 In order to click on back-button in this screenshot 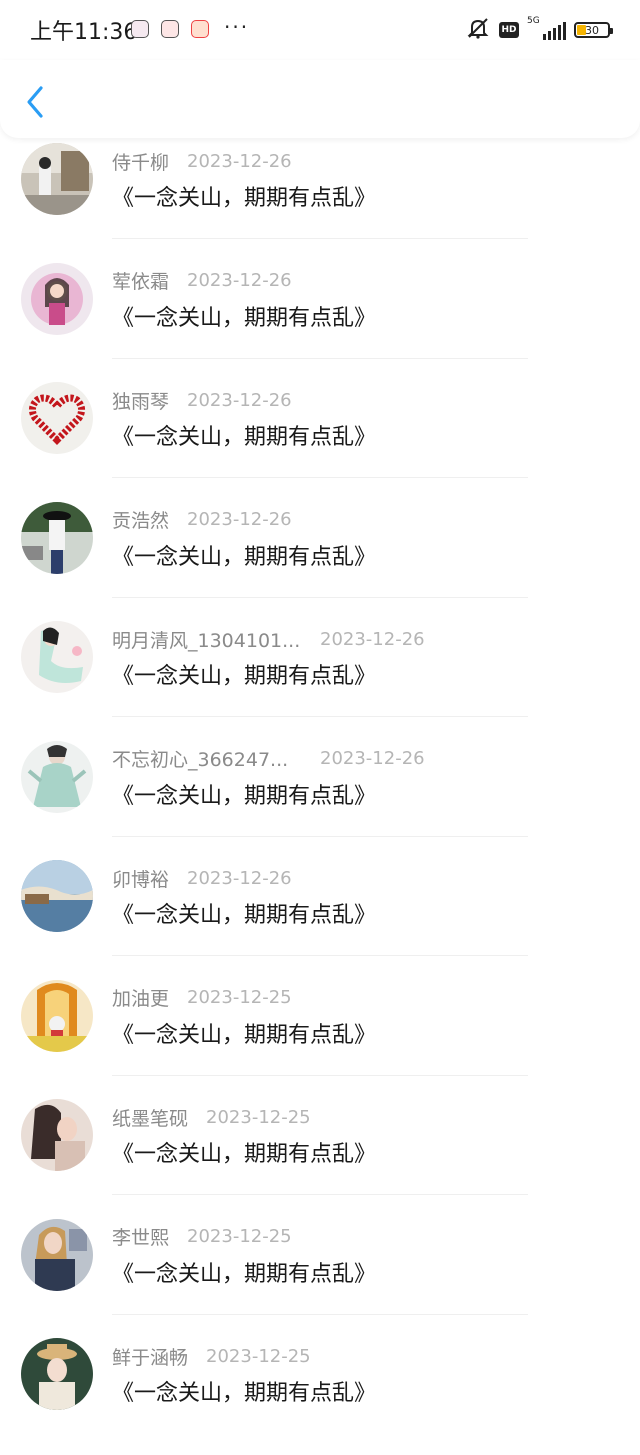, I will do `click(35, 102)`.